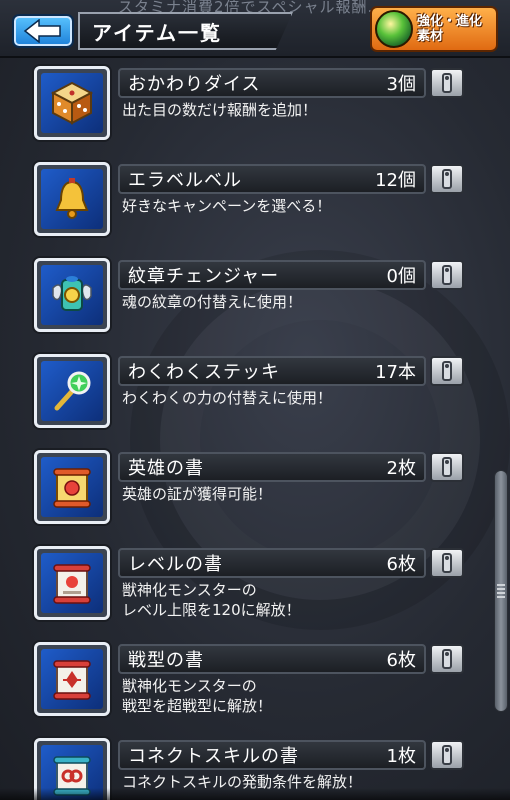 The width and height of the screenshot is (510, 800). I want to click on dice-icon, so click(72, 103).